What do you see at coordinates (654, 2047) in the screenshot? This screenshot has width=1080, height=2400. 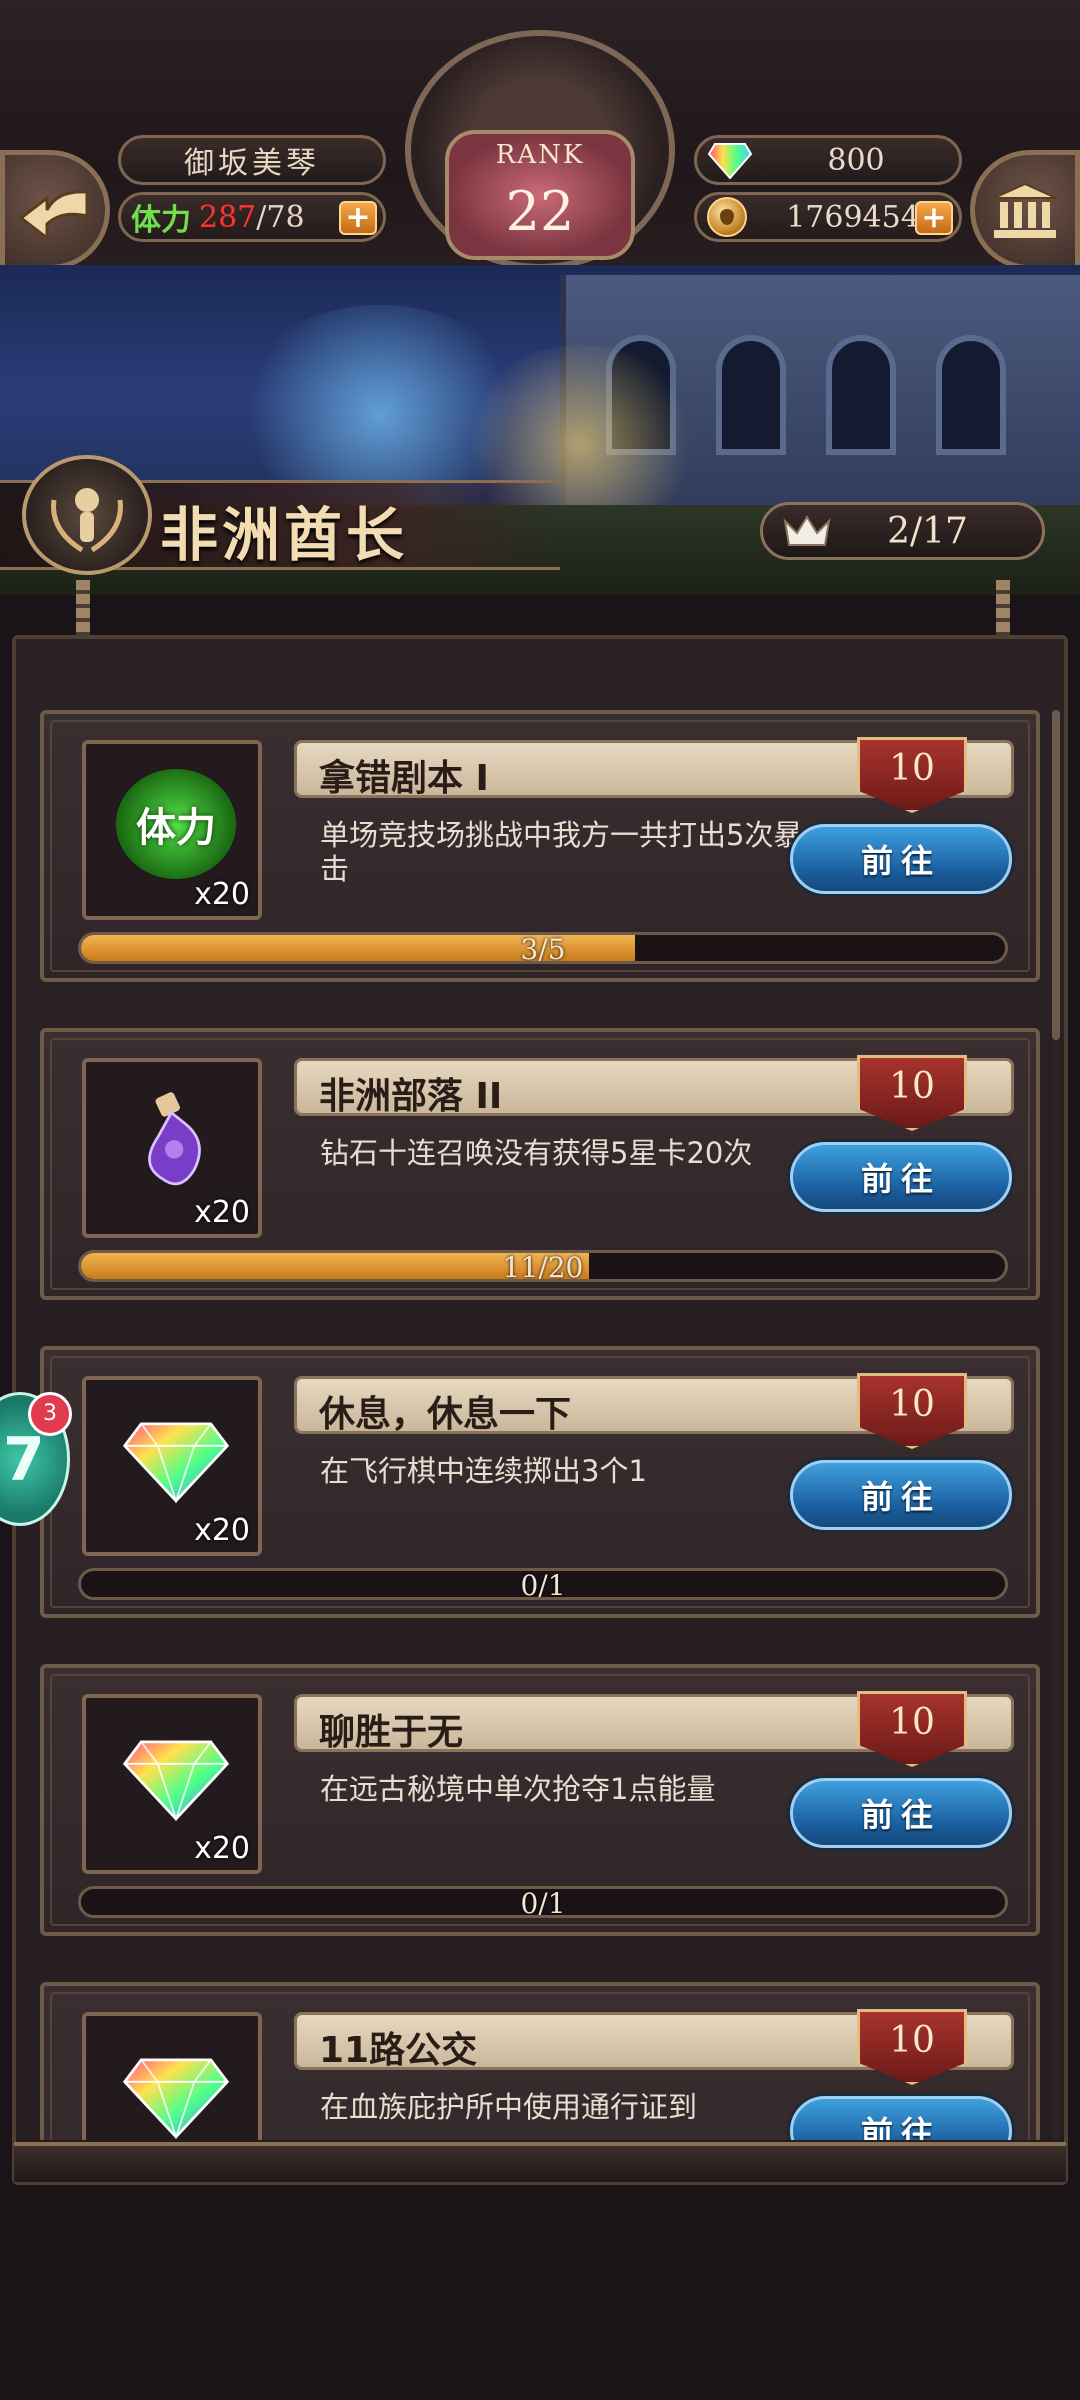 I see `task-title-bar: 11路公交 10` at bounding box center [654, 2047].